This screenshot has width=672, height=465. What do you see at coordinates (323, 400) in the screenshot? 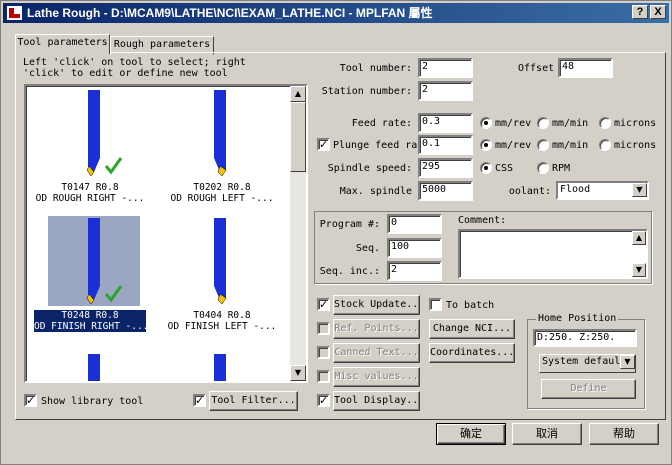
I see `tool-display-checkbox: ✓` at bounding box center [323, 400].